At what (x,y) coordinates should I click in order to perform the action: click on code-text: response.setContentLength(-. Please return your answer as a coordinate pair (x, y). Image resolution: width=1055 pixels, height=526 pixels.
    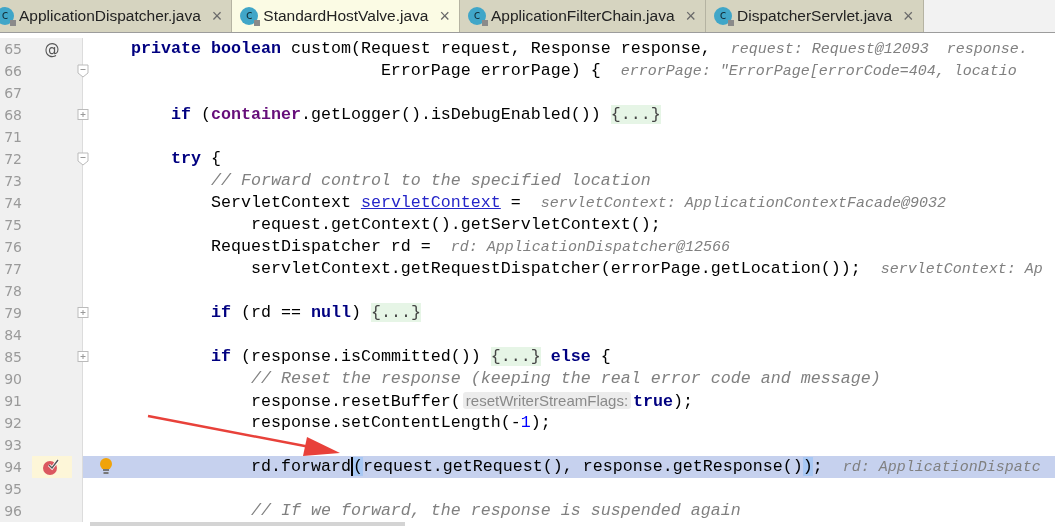
    Looking at the image, I should click on (385, 422).